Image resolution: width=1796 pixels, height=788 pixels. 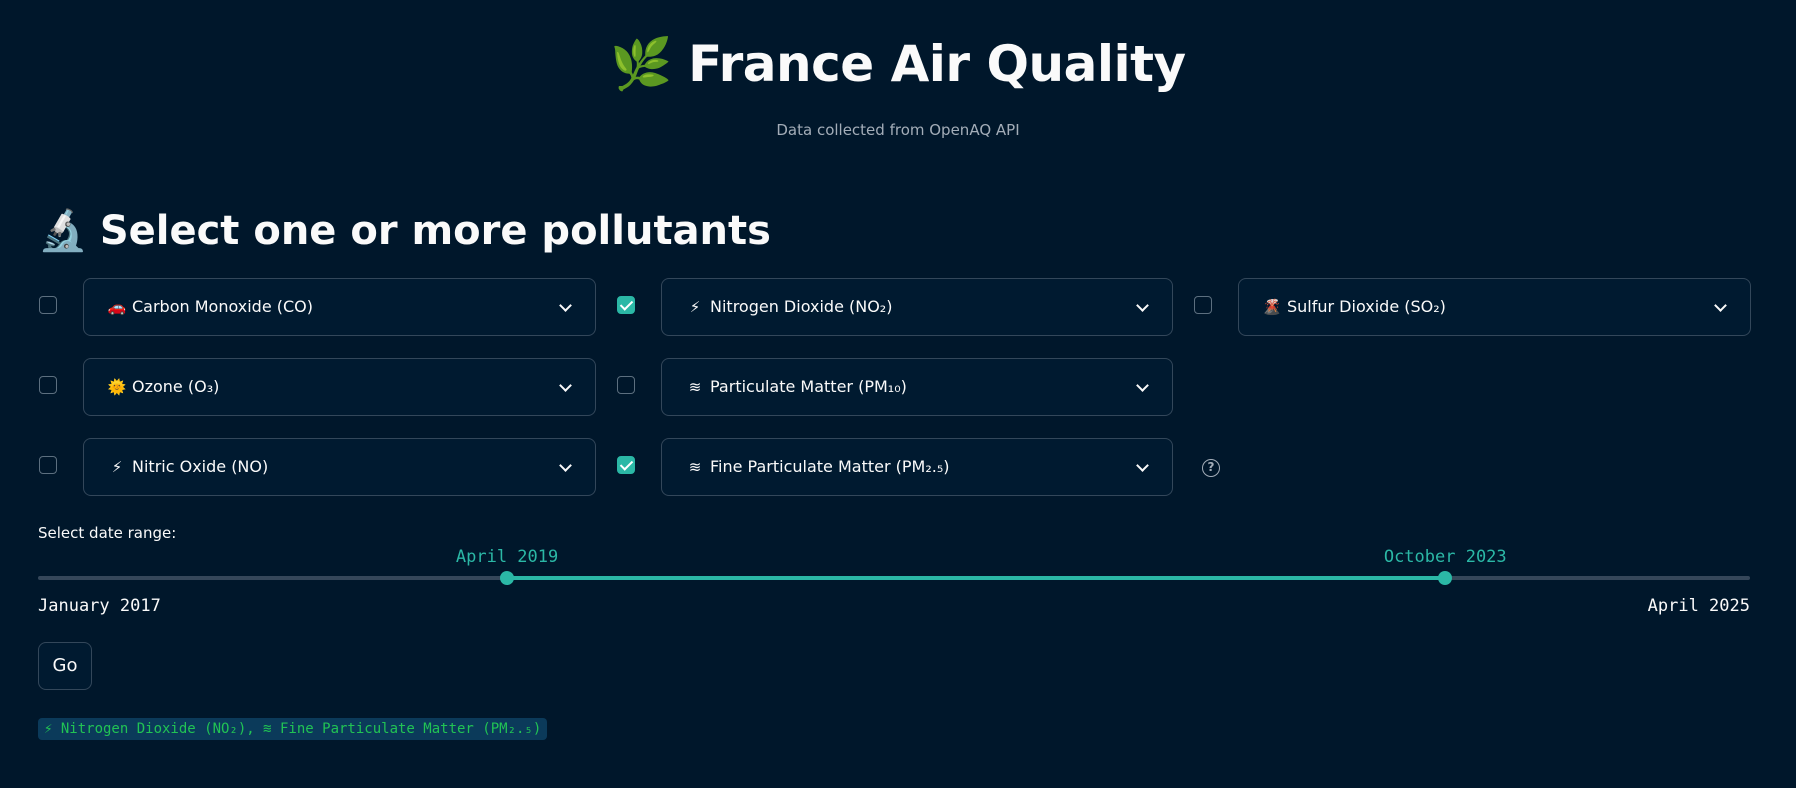 What do you see at coordinates (99, 606) in the screenshot?
I see `slider-min-label: January 2017` at bounding box center [99, 606].